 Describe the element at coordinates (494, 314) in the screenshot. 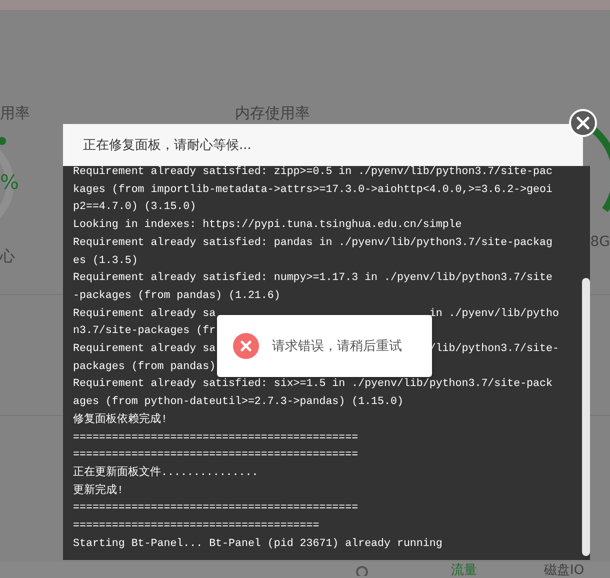

I see `log-line: in ./pyenv/lib/pytho` at that location.